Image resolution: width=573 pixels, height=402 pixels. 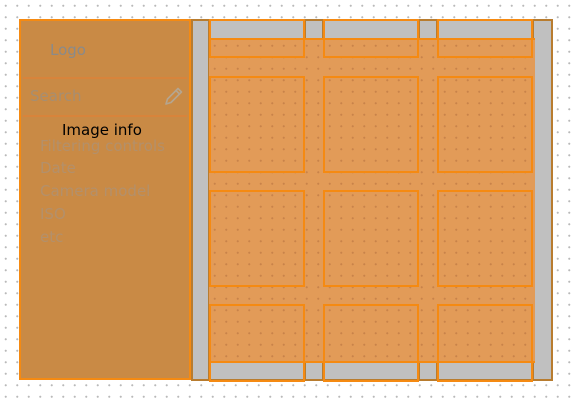 What do you see at coordinates (58, 168) in the screenshot?
I see `filter-item-date: Date` at bounding box center [58, 168].